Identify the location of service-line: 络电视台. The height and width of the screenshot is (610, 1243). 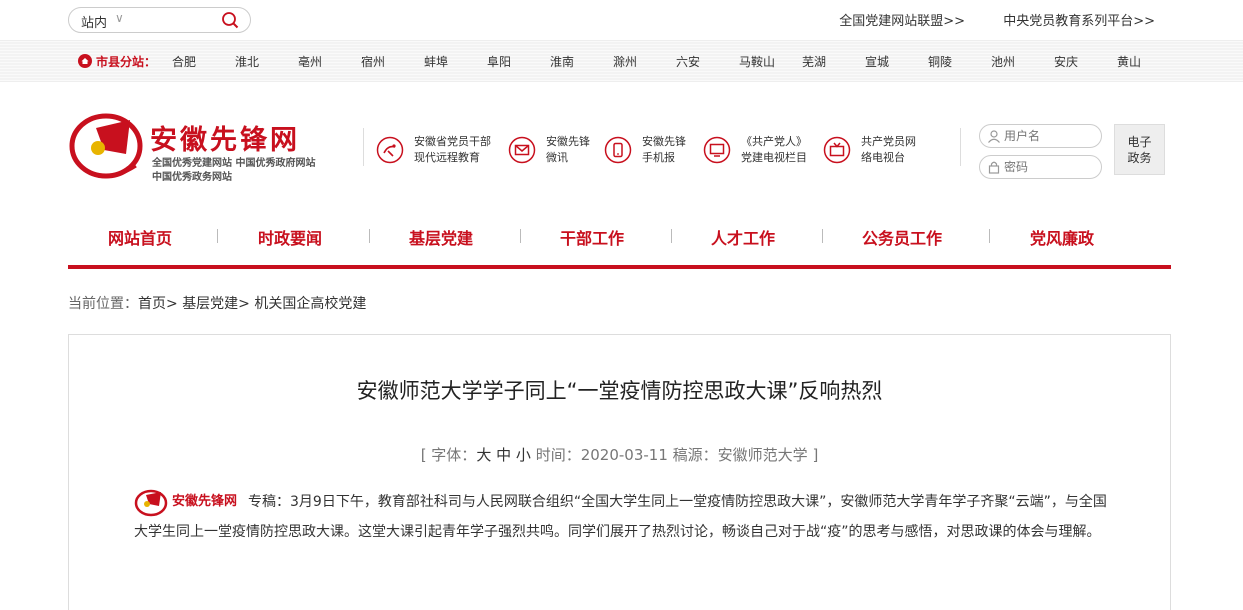
(883, 157).